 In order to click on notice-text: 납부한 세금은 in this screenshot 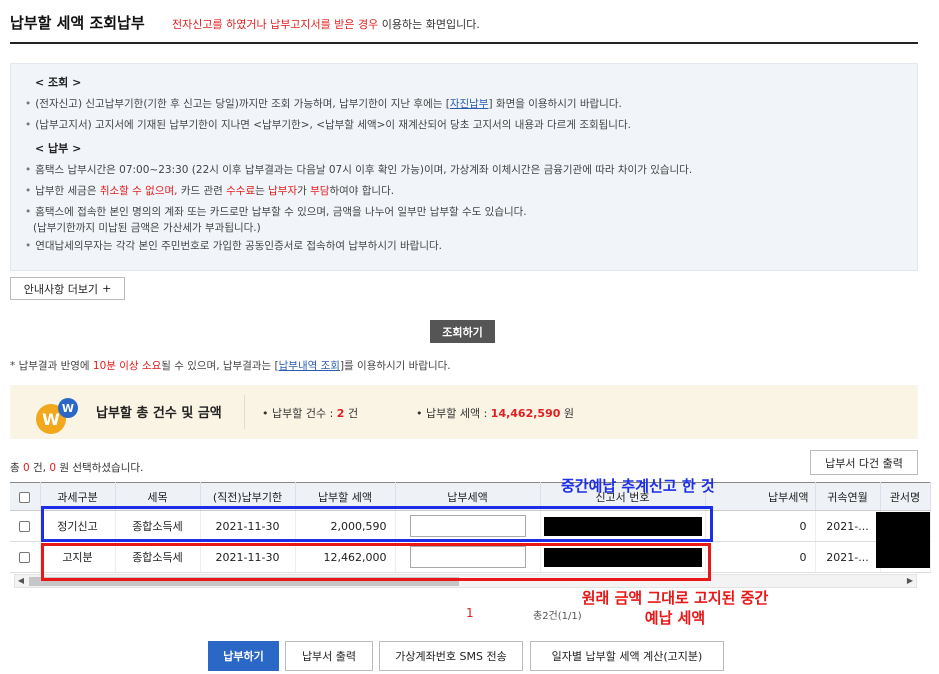, I will do `click(67, 191)`.